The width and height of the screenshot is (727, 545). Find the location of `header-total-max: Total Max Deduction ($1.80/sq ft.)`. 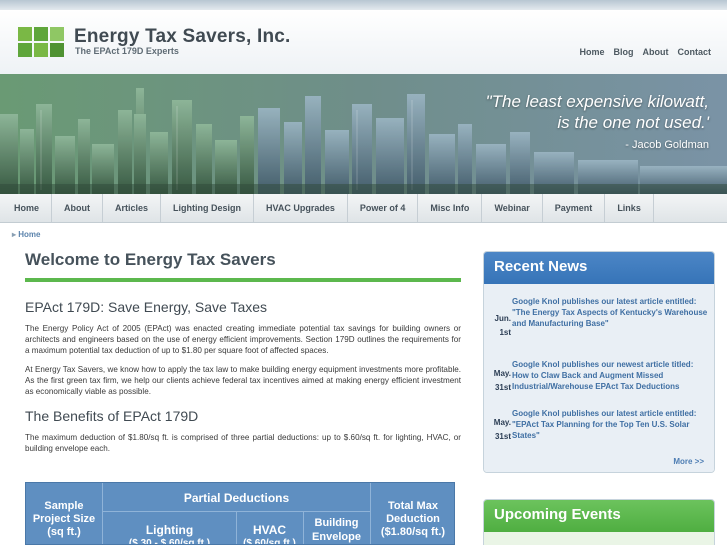

header-total-max: Total Max Deduction ($1.80/sq ft.) is located at coordinates (413, 519).